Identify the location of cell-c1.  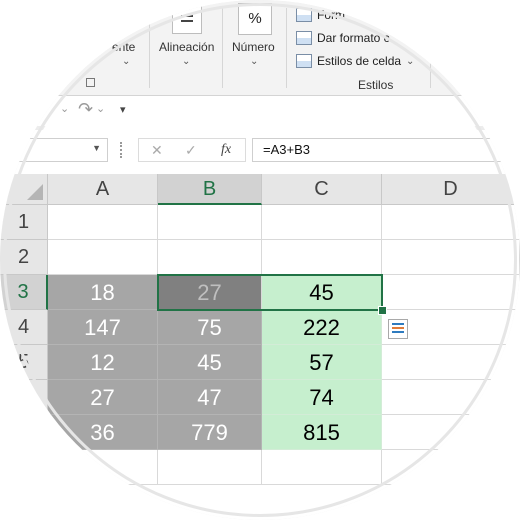
(322, 222).